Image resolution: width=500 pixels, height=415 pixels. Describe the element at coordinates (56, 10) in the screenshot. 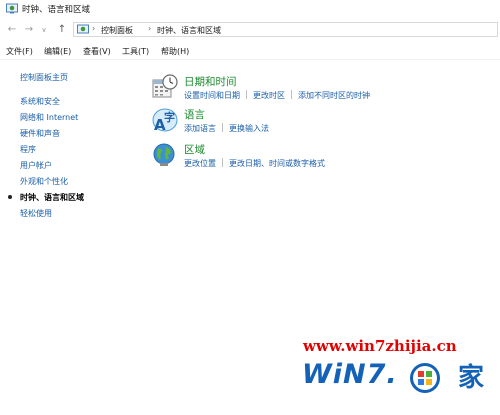

I see `window-title: 时钟、语言和区域` at that location.